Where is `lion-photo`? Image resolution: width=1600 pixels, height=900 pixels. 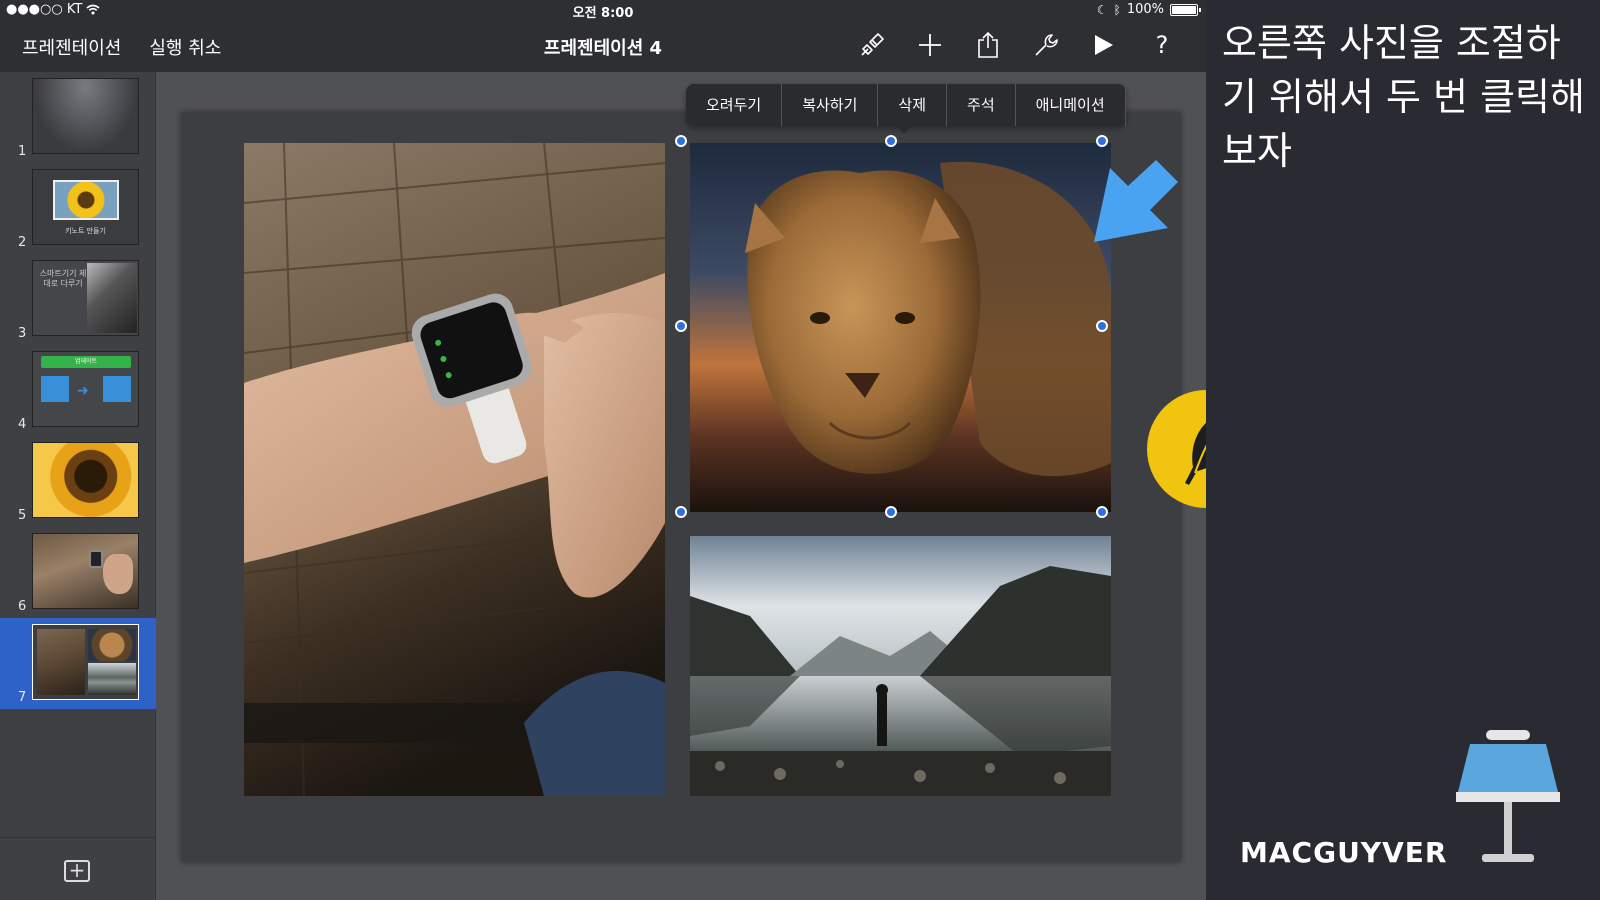 lion-photo is located at coordinates (900, 327).